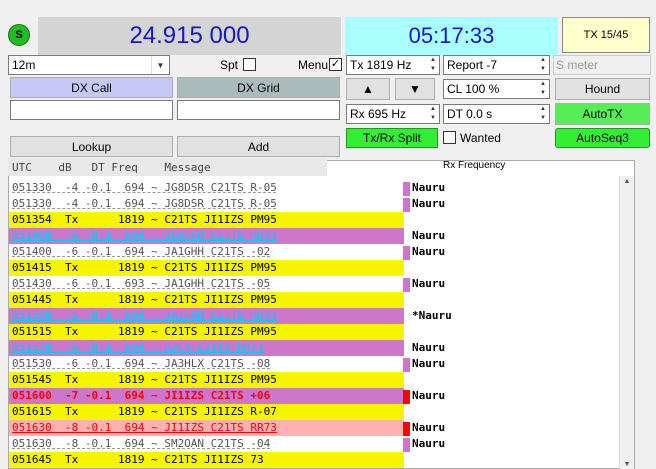 The width and height of the screenshot is (656, 469). I want to click on add-button: Add, so click(258, 146).